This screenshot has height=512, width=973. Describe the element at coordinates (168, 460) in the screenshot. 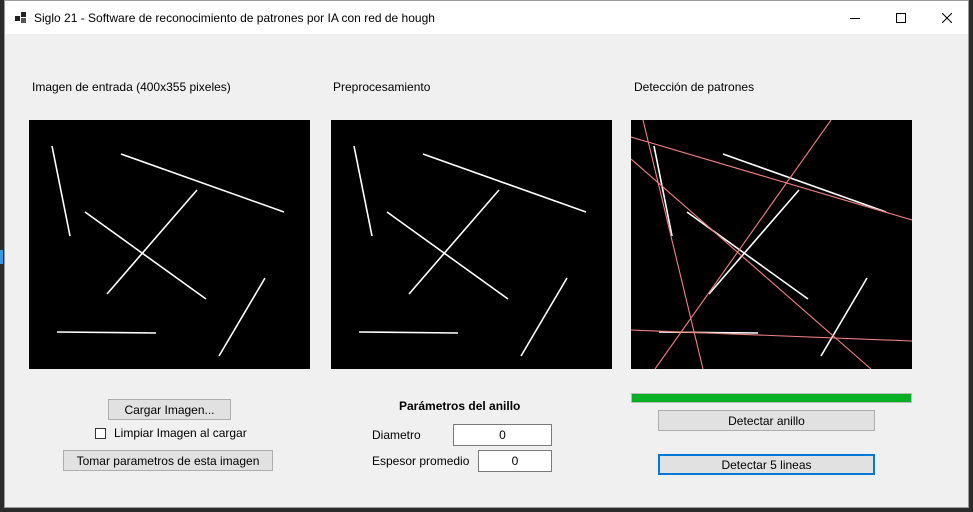

I see `take-params-button: Tomar parametros de esta imagen` at that location.